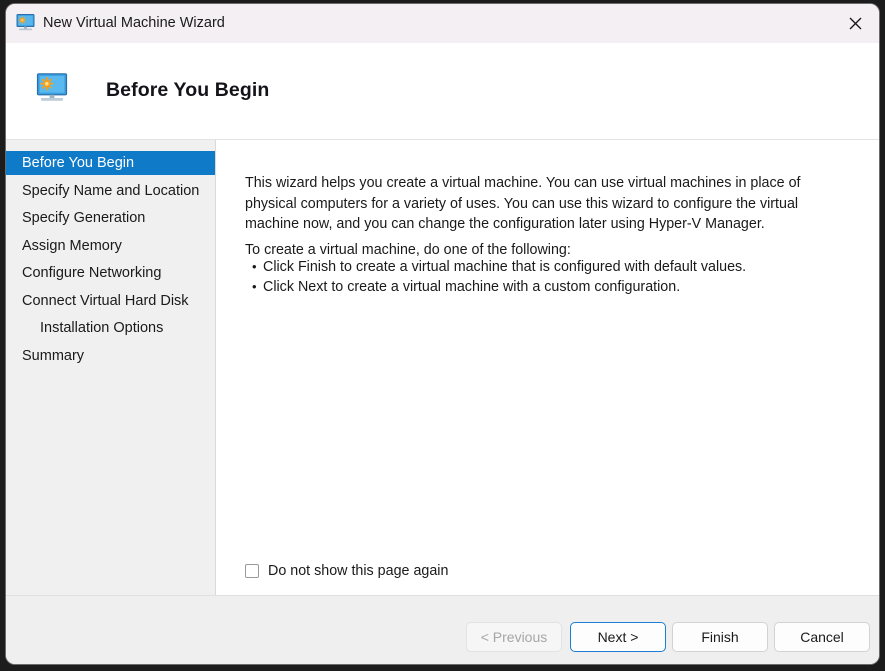 The height and width of the screenshot is (671, 885). Describe the element at coordinates (92, 273) in the screenshot. I see `sidebar-item-label: Configure Networking` at that location.